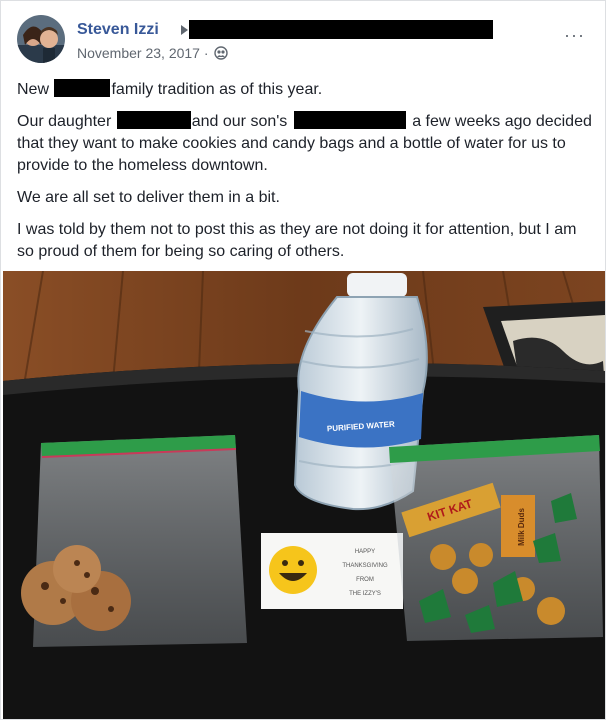 This screenshot has width=606, height=720. I want to click on post-date: November 23, 2017, so click(138, 53).